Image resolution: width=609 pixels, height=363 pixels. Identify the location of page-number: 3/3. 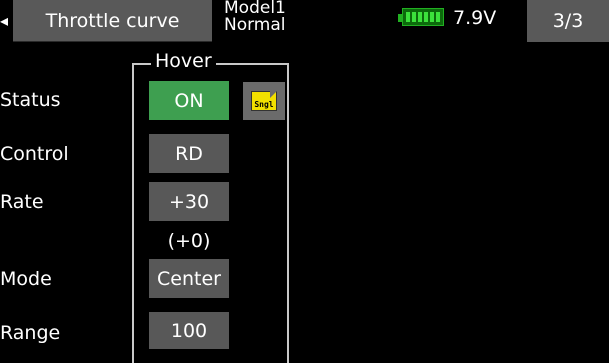
(568, 21).